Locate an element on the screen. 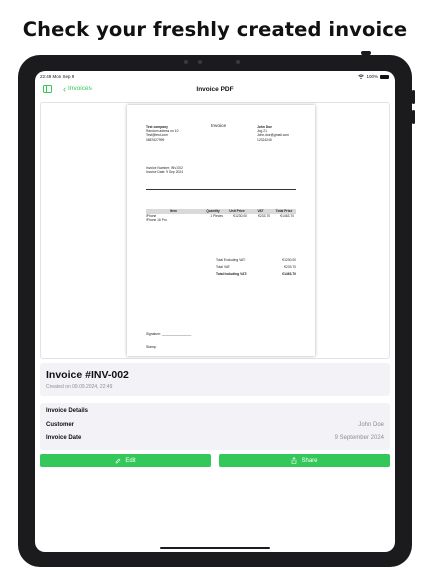 This screenshot has width=430, height=573. customer-row: Customer John Doe is located at coordinates (215, 425).